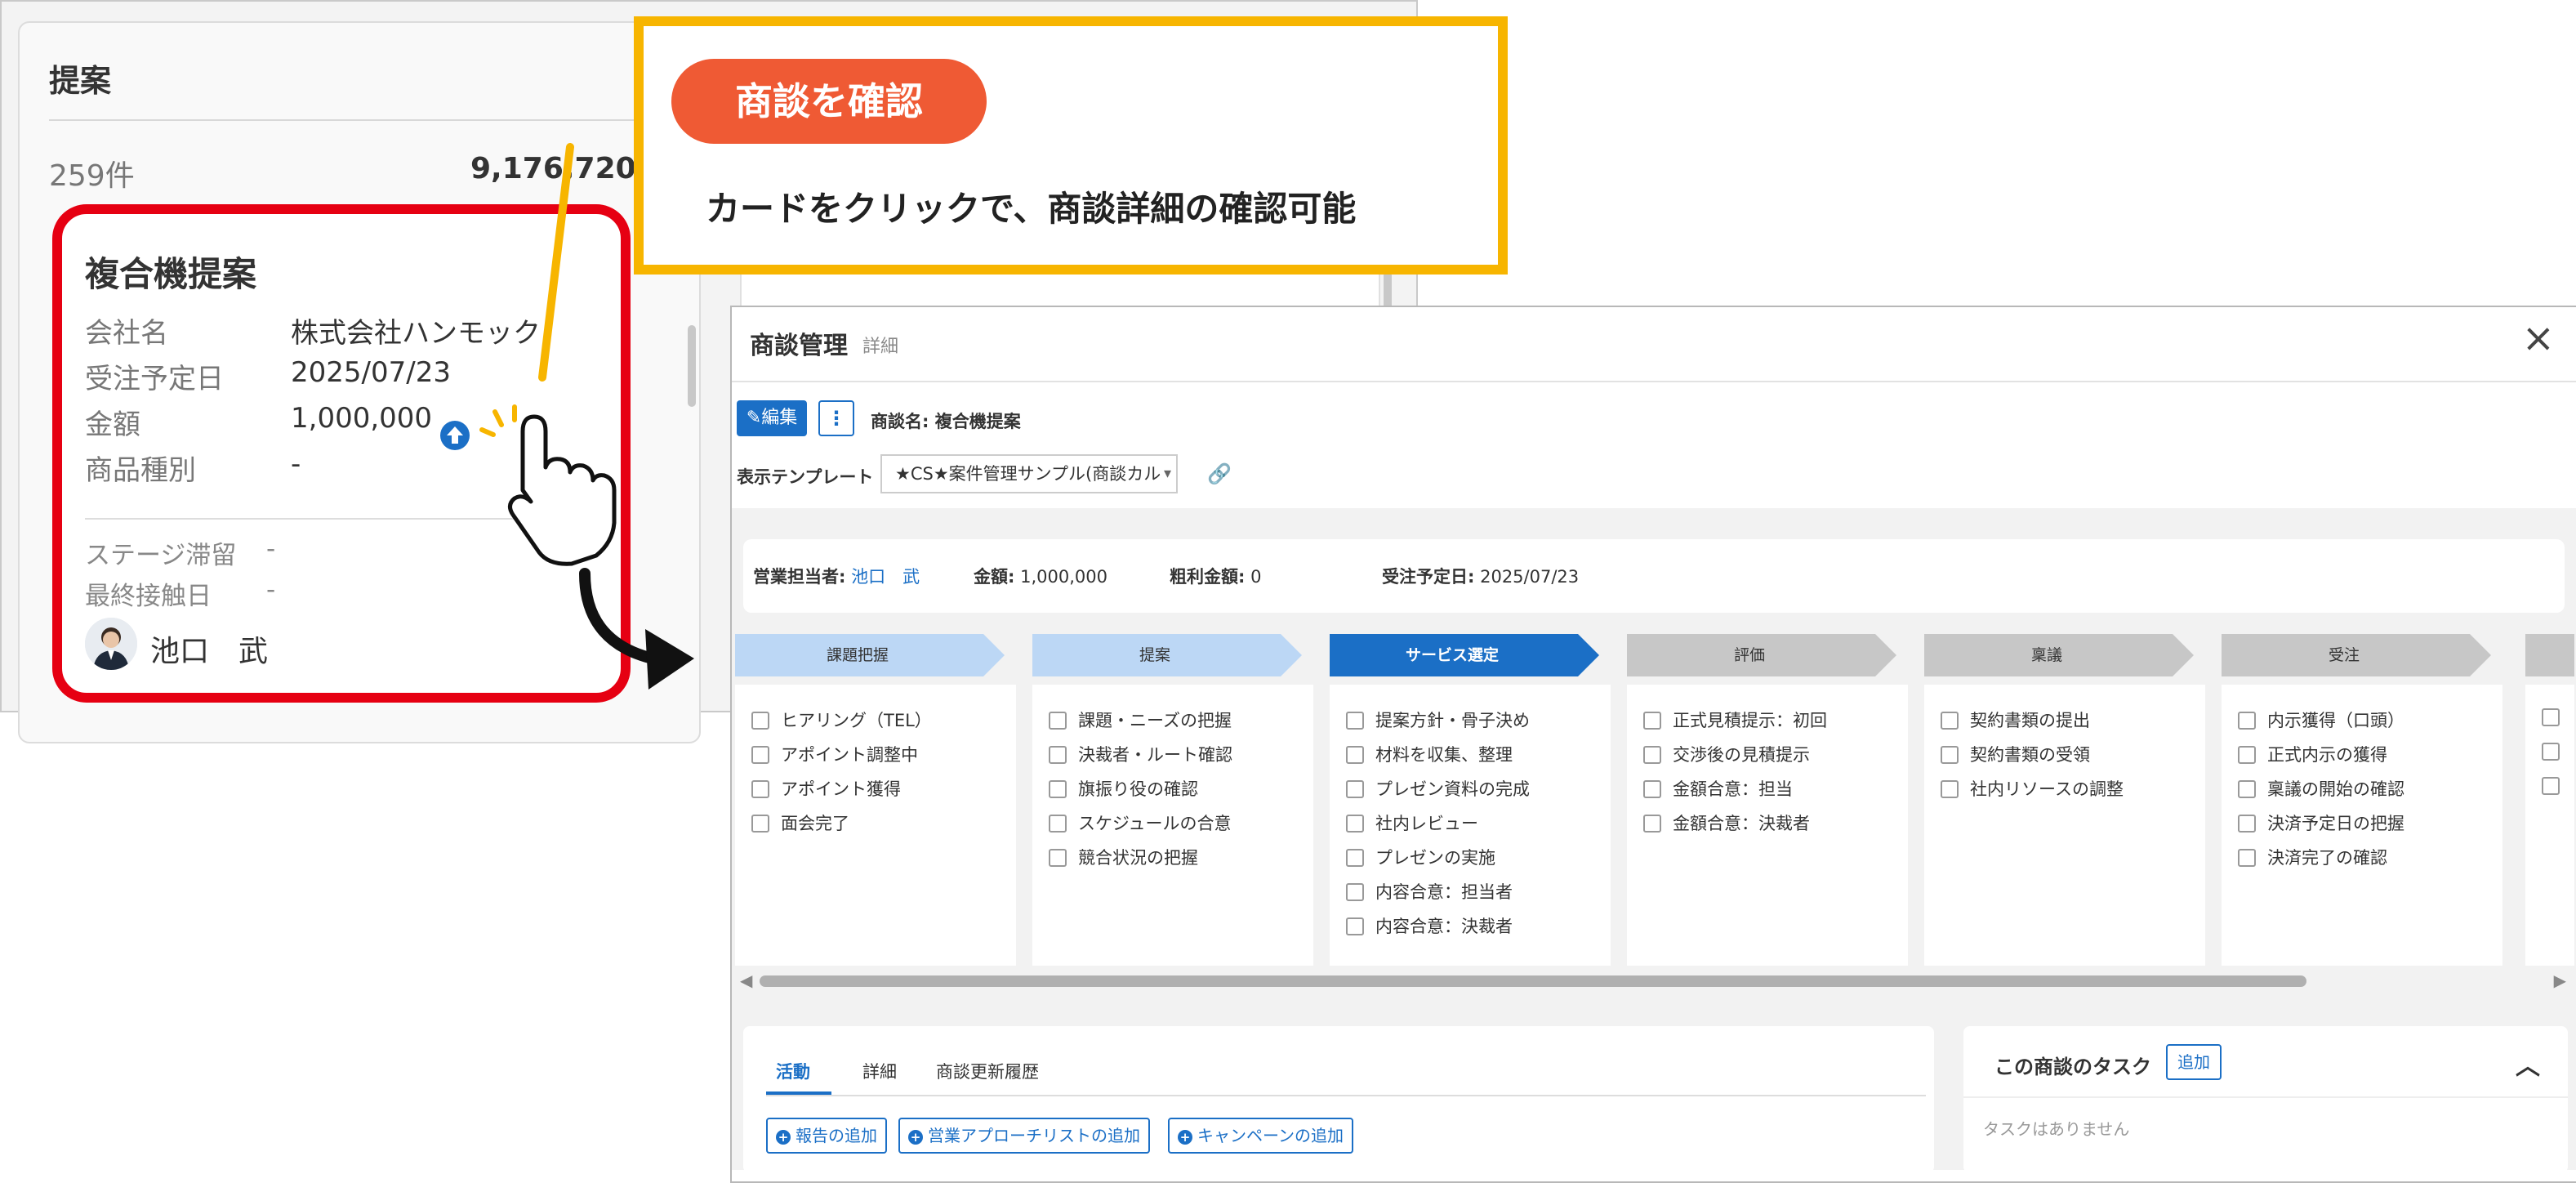 Image resolution: width=2576 pixels, height=1183 pixels. I want to click on checklist-item: 決済完了の確認, so click(2312, 857).